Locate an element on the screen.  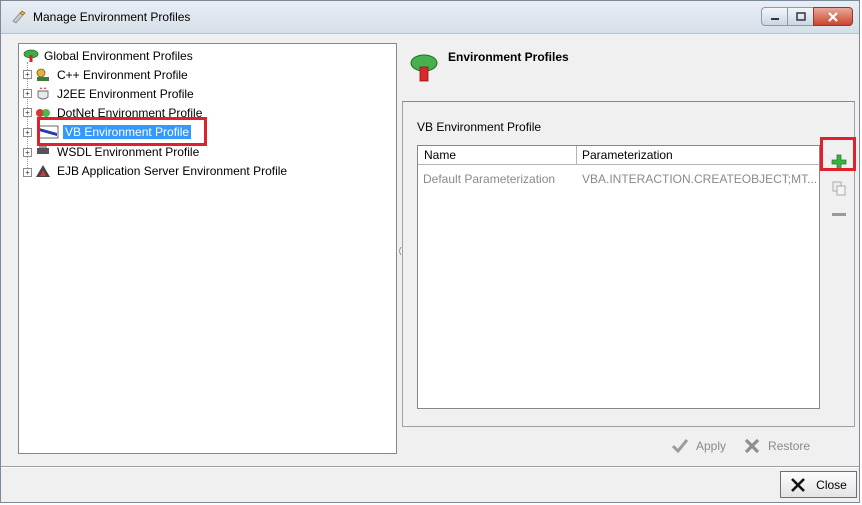
cpp-profile-icon is located at coordinates (42, 74).